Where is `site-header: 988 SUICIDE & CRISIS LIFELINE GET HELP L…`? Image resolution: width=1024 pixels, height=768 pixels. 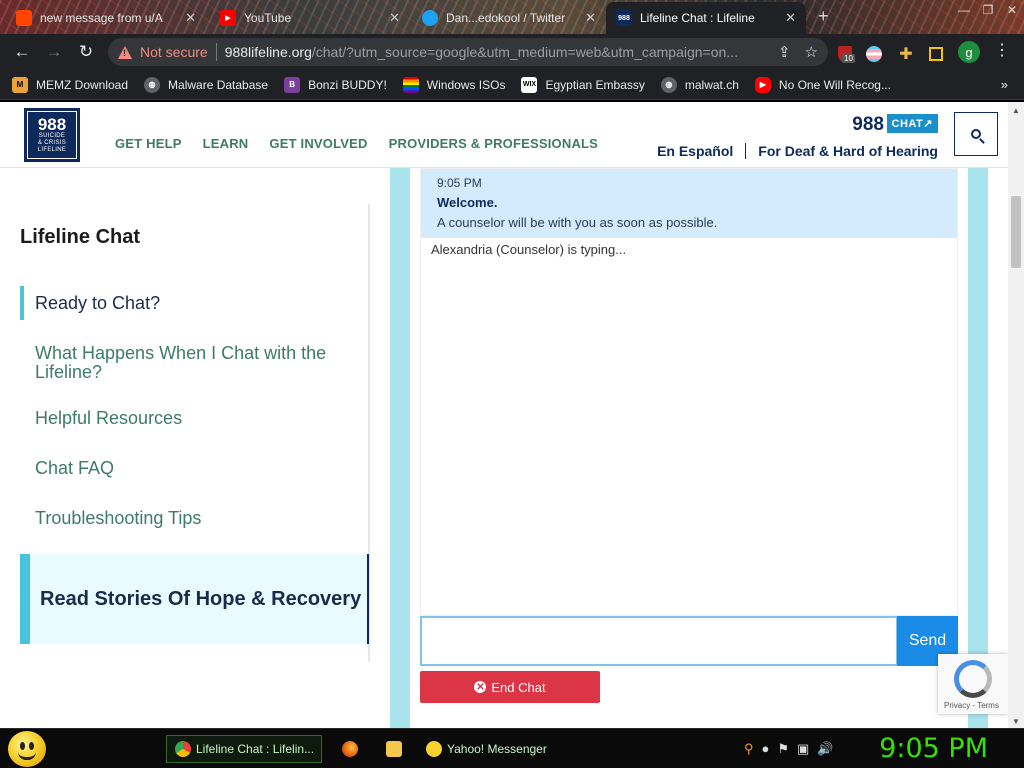
site-header: 988 SUICIDE & CRISIS LIFELINE GET HELP L… is located at coordinates (504, 135).